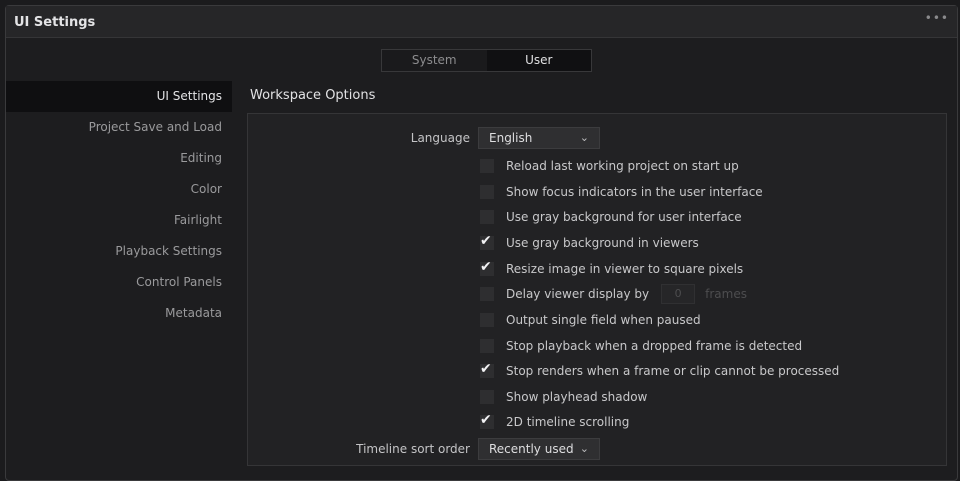  What do you see at coordinates (119, 158) in the screenshot?
I see `sidebar-item-editing: Editing` at bounding box center [119, 158].